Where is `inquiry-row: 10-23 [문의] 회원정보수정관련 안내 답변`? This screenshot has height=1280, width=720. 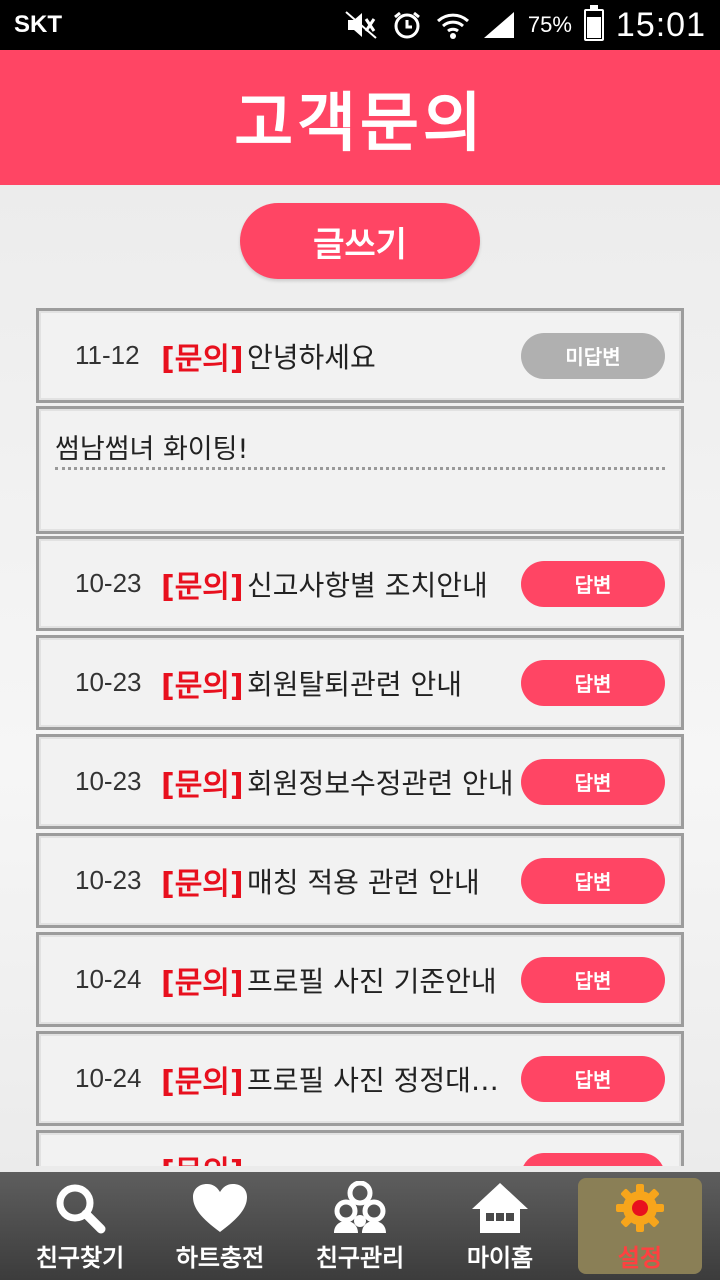
inquiry-row: 10-23 [문의] 회원정보수정관련 안내 답변 is located at coordinates (360, 781).